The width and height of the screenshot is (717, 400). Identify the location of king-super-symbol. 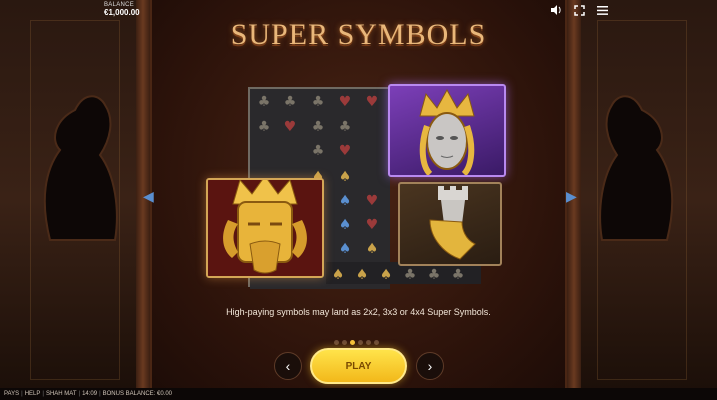
(265, 228).